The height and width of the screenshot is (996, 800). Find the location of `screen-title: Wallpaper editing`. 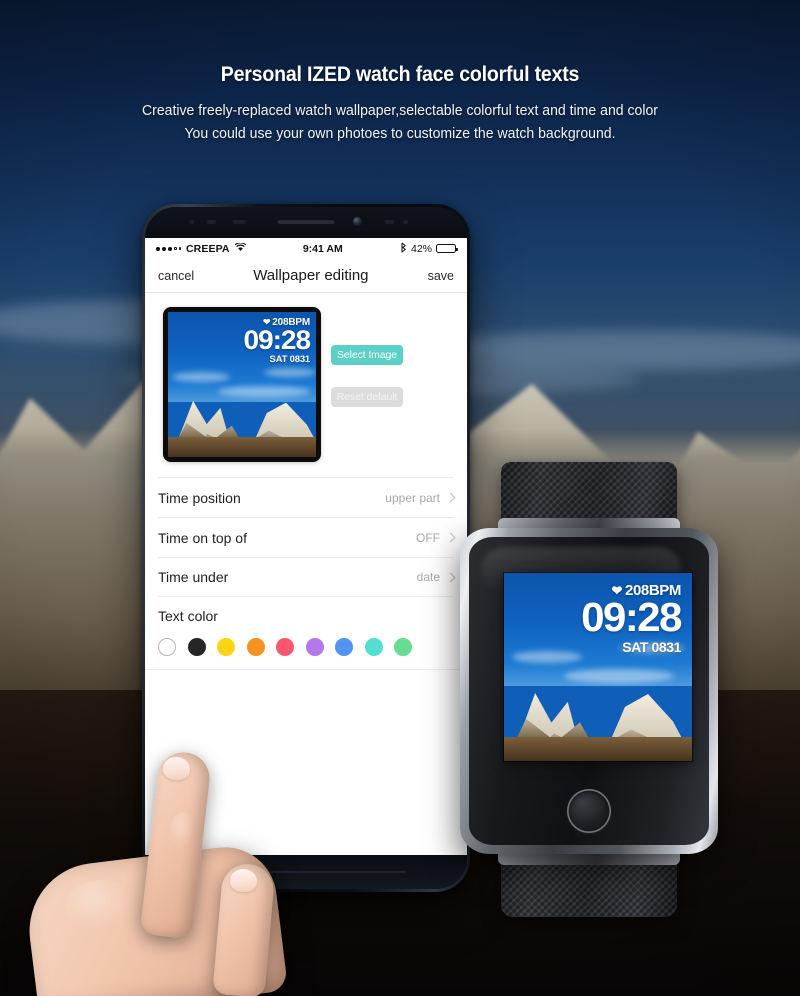

screen-title: Wallpaper editing is located at coordinates (311, 275).